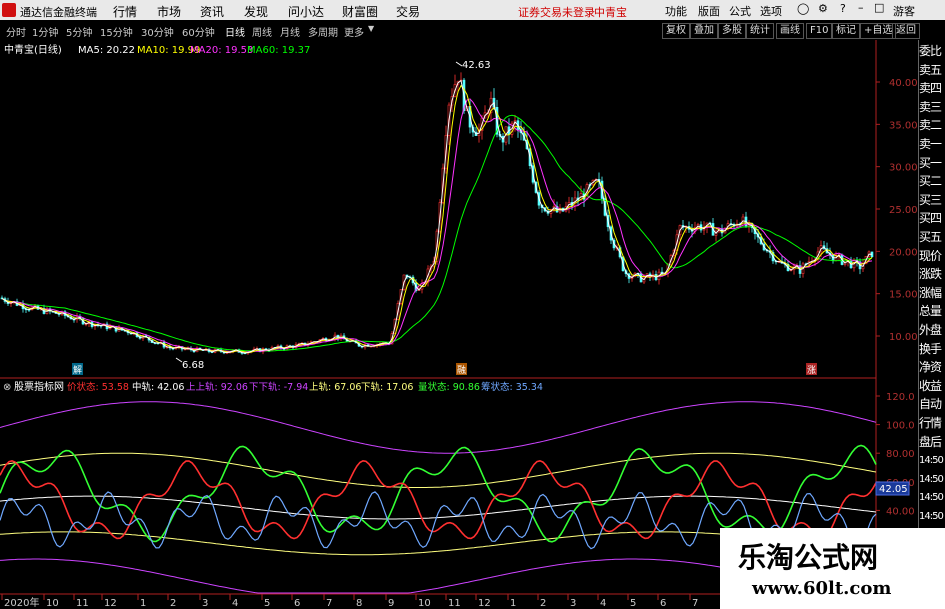 The width and height of the screenshot is (945, 609). I want to click on side-panel-item: 卖二, so click(932, 125).